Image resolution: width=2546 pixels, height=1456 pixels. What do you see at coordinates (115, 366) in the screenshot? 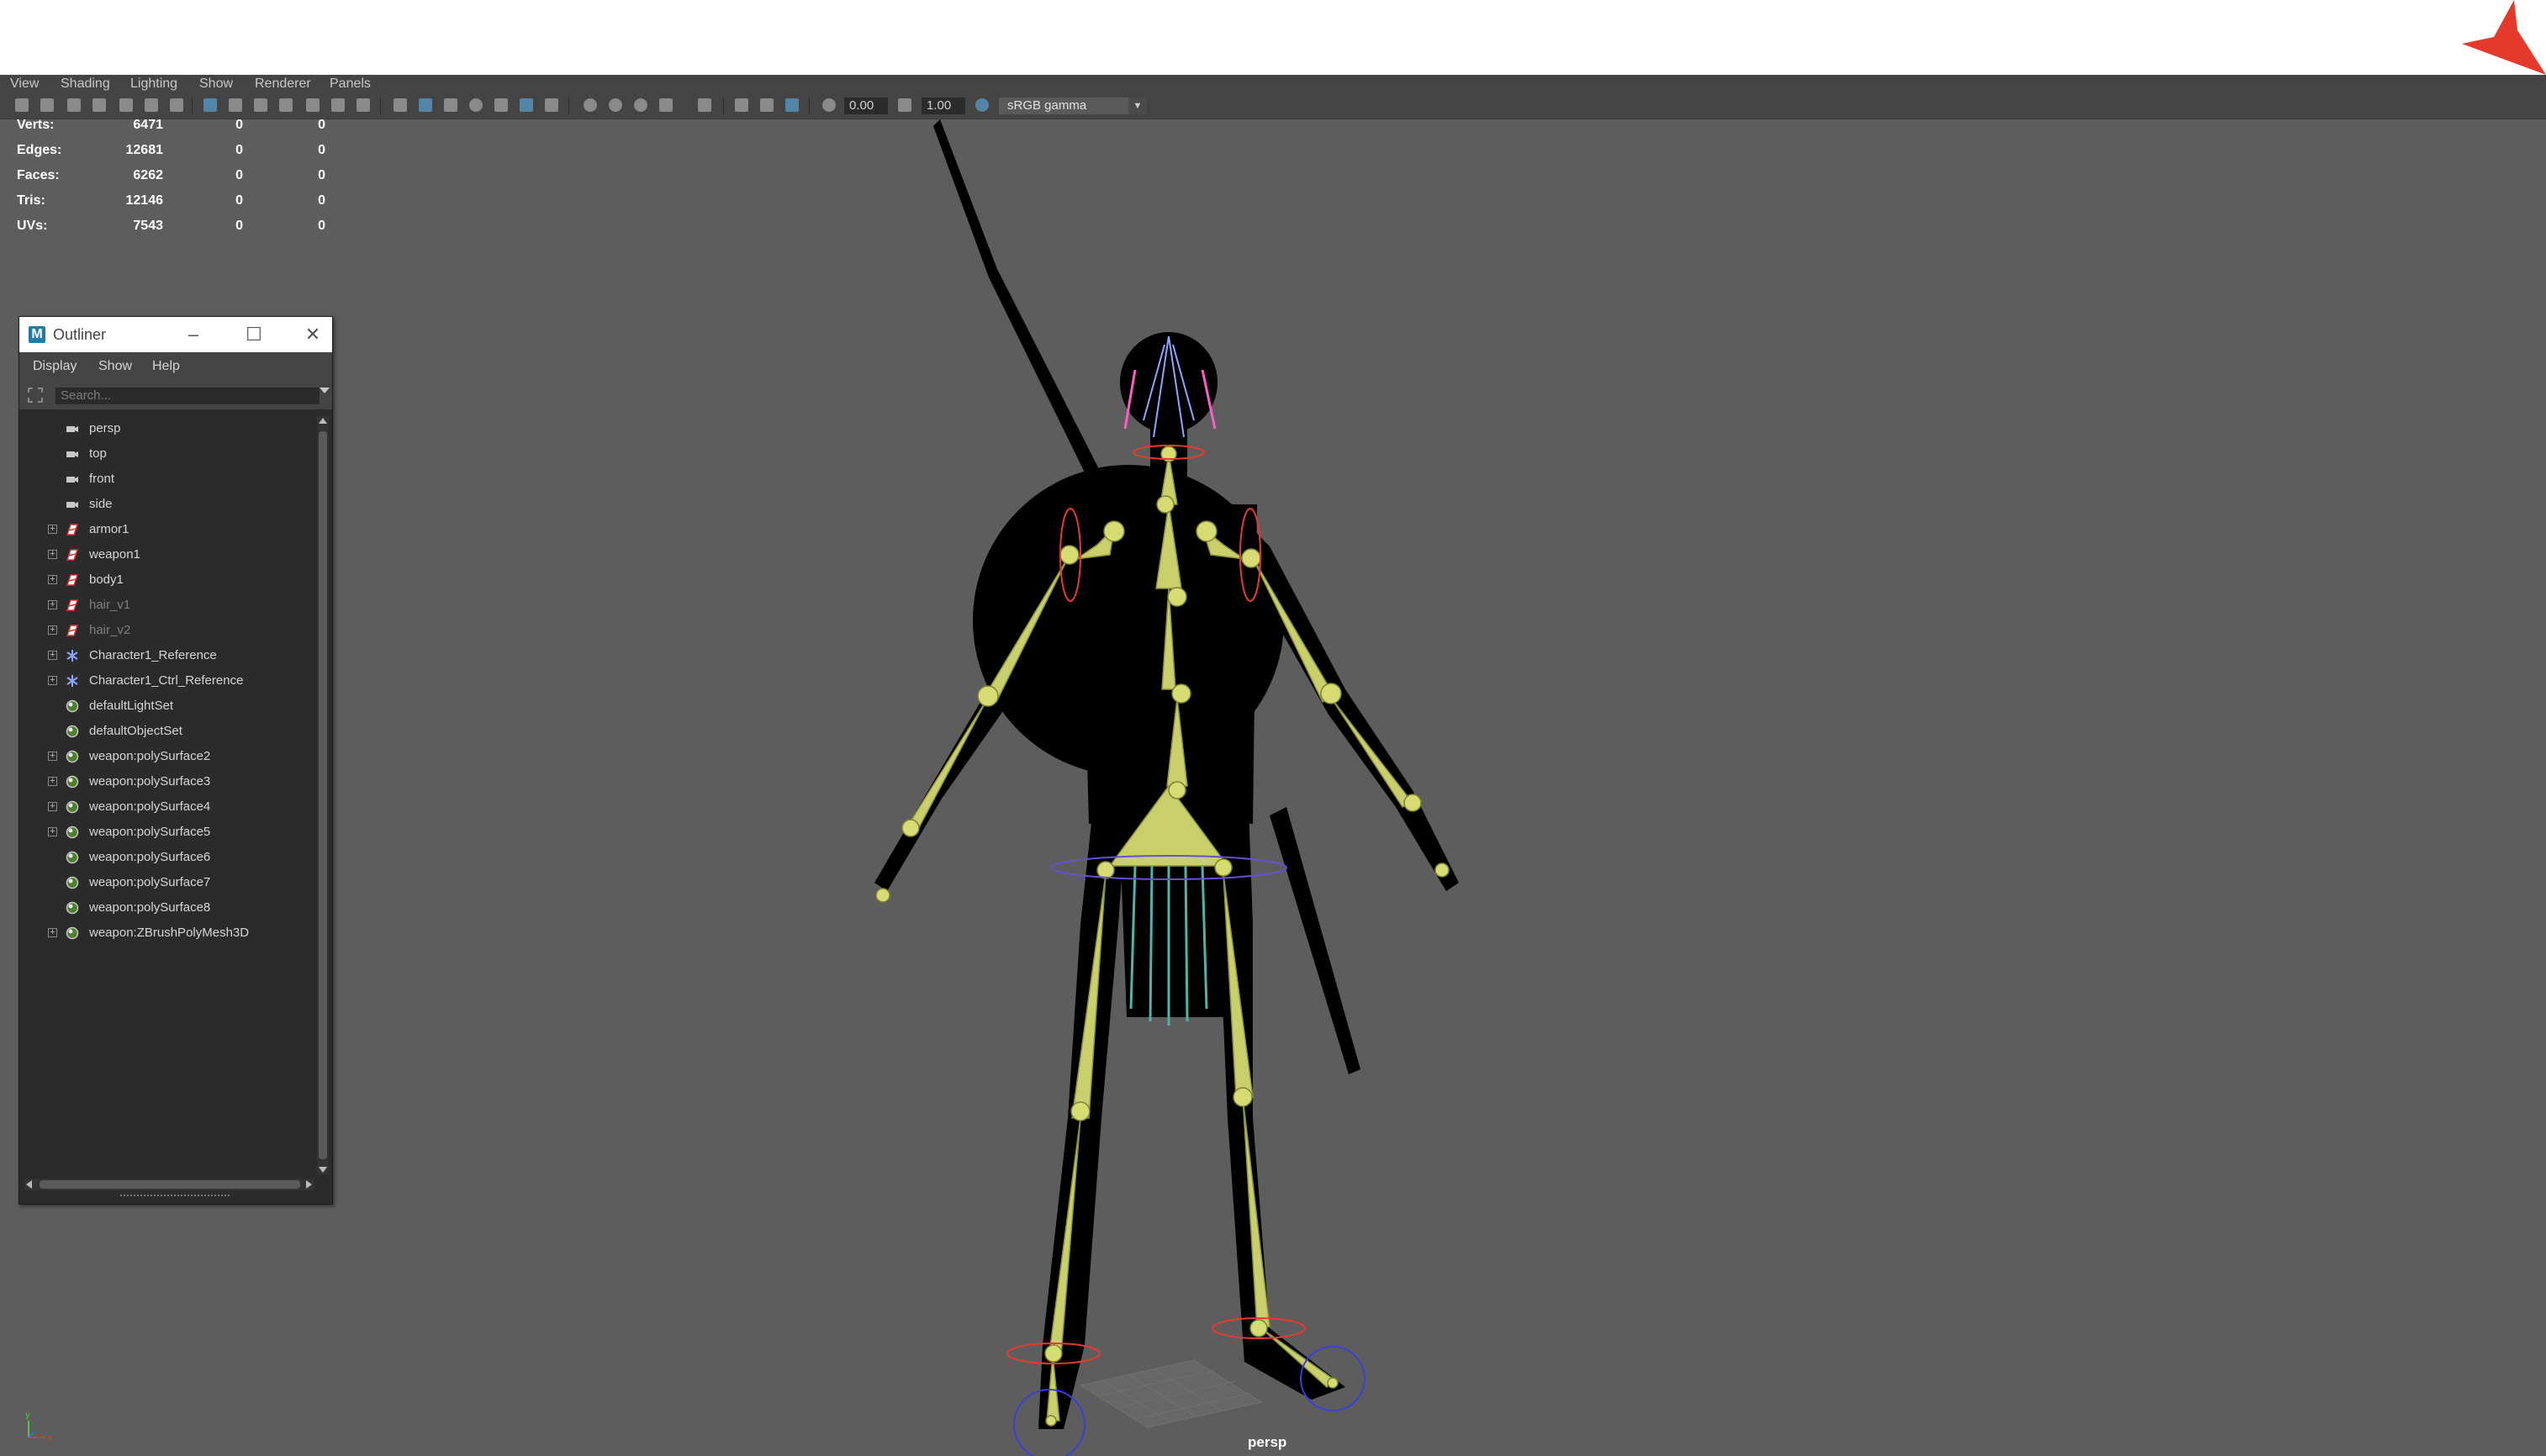
I see `outliner-menu-show: Show` at bounding box center [115, 366].